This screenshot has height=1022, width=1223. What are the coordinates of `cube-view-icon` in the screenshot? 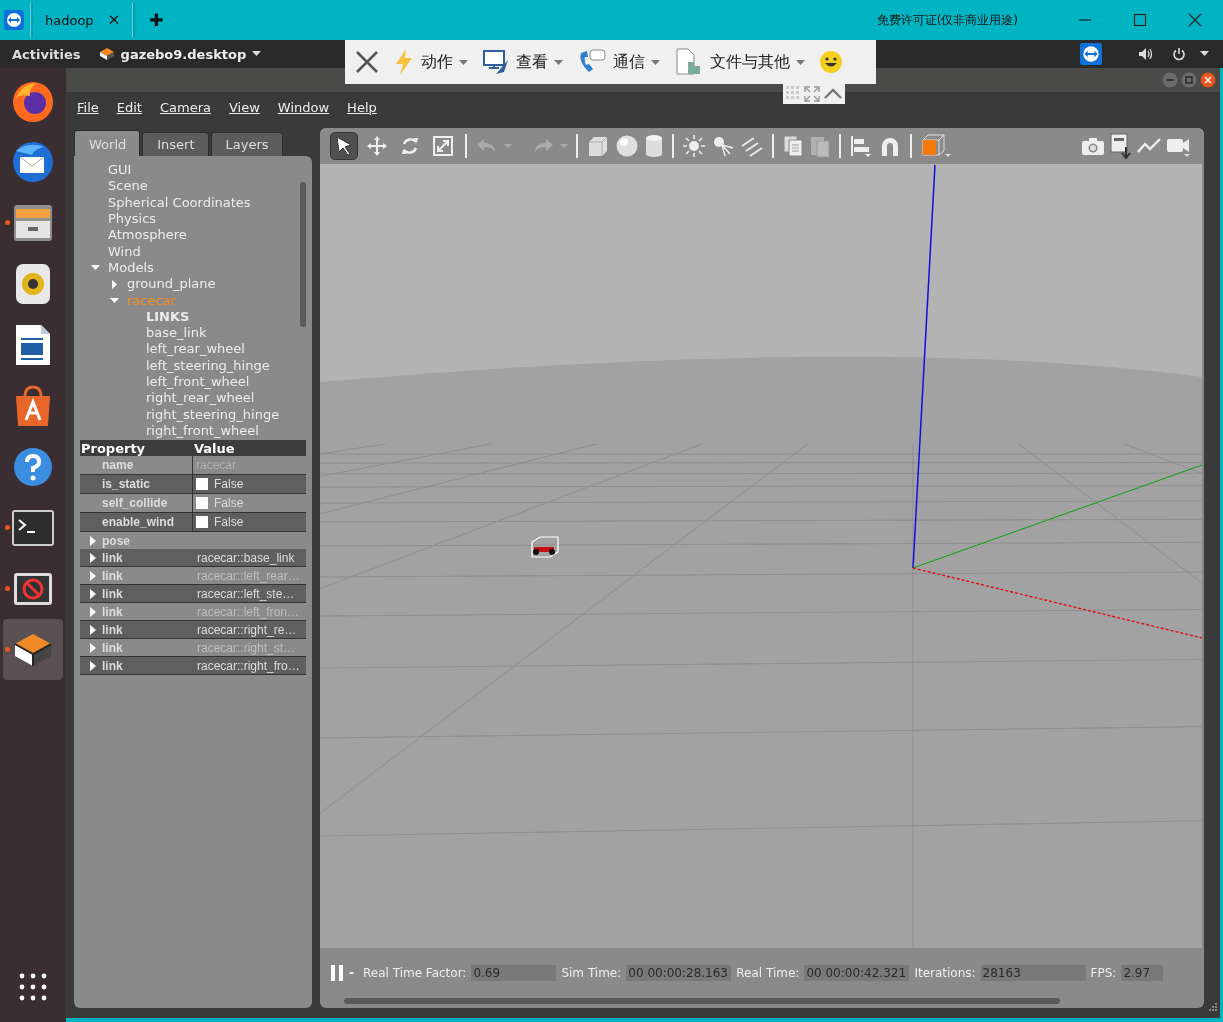 It's located at (936, 146).